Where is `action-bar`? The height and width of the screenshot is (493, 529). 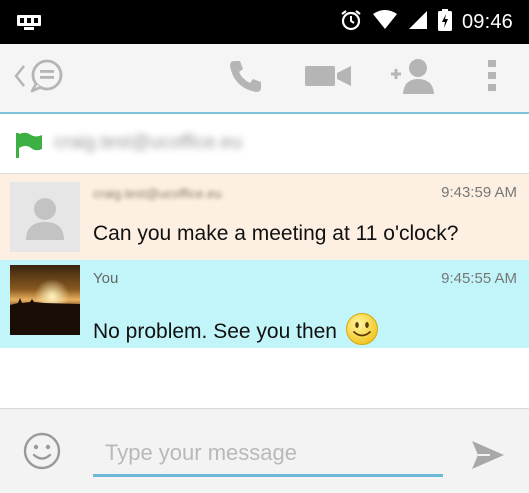 action-bar is located at coordinates (264, 79).